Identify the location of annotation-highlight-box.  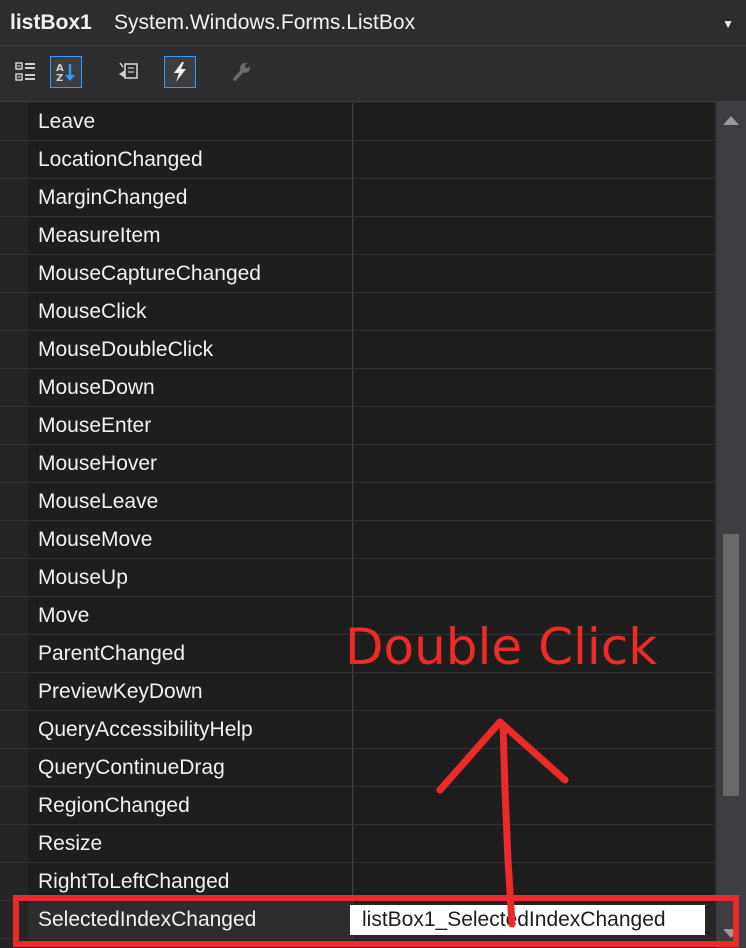
(376, 921).